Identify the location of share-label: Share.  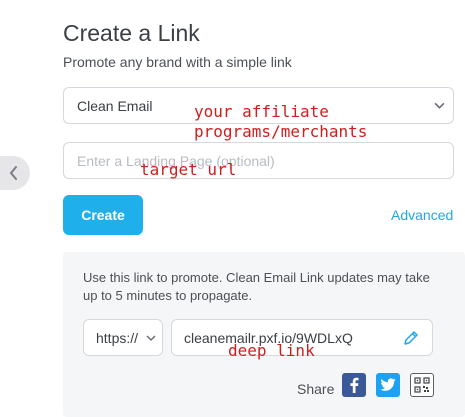
(316, 389).